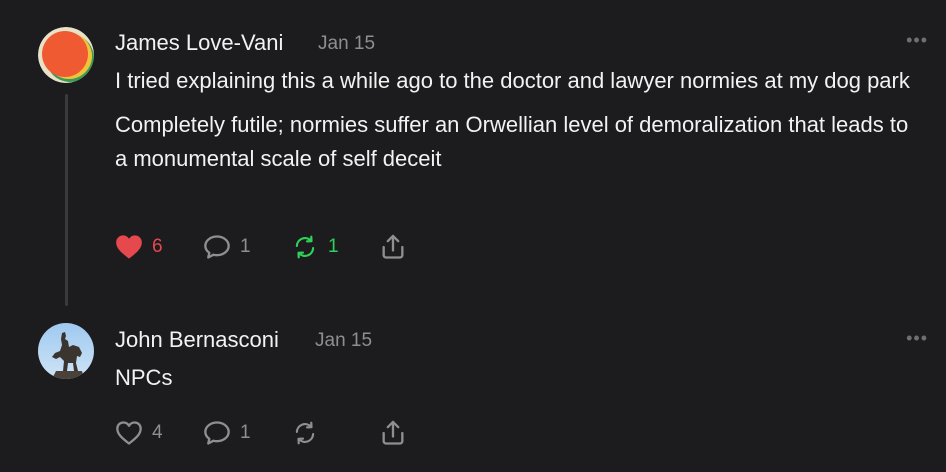 Image resolution: width=946 pixels, height=472 pixels. Describe the element at coordinates (199, 43) in the screenshot. I see `author-name: James Love-Vani` at that location.